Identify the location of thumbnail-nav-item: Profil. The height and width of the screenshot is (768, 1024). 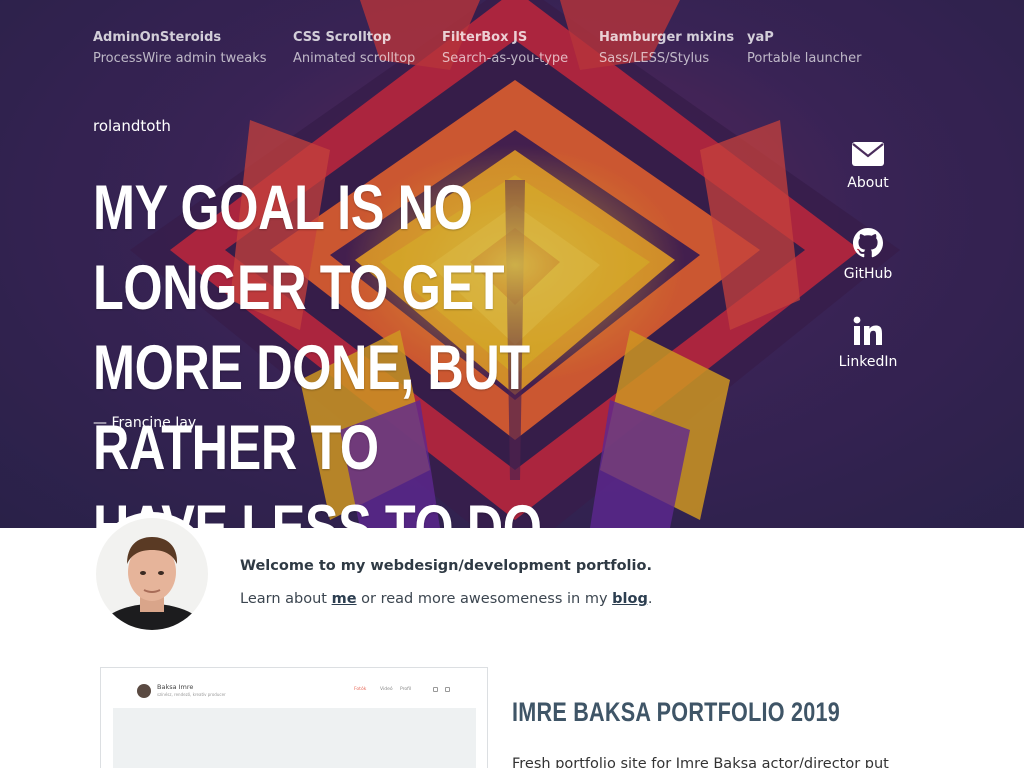
(406, 689).